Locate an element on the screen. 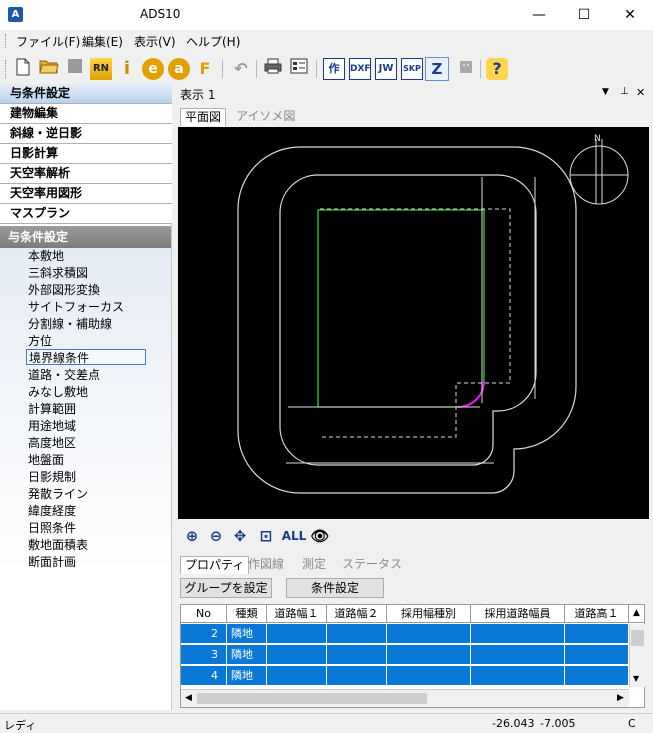  rn-button: RN is located at coordinates (101, 69).